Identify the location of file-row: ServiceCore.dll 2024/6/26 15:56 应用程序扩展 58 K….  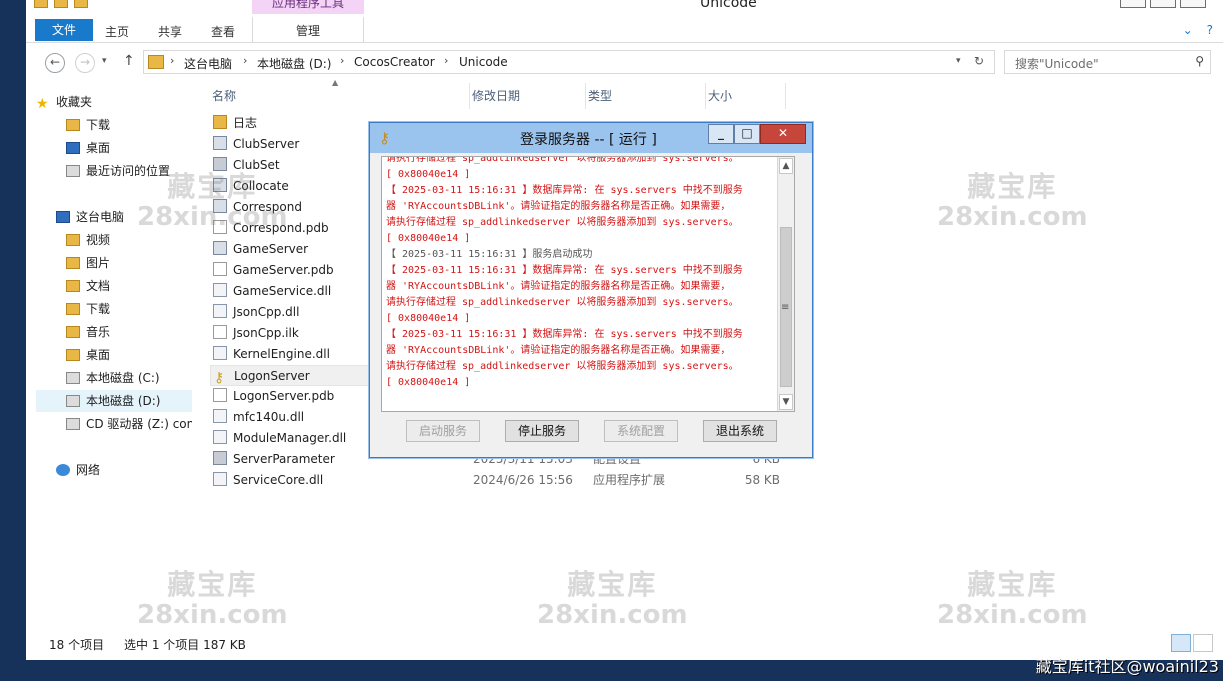
(510, 480).